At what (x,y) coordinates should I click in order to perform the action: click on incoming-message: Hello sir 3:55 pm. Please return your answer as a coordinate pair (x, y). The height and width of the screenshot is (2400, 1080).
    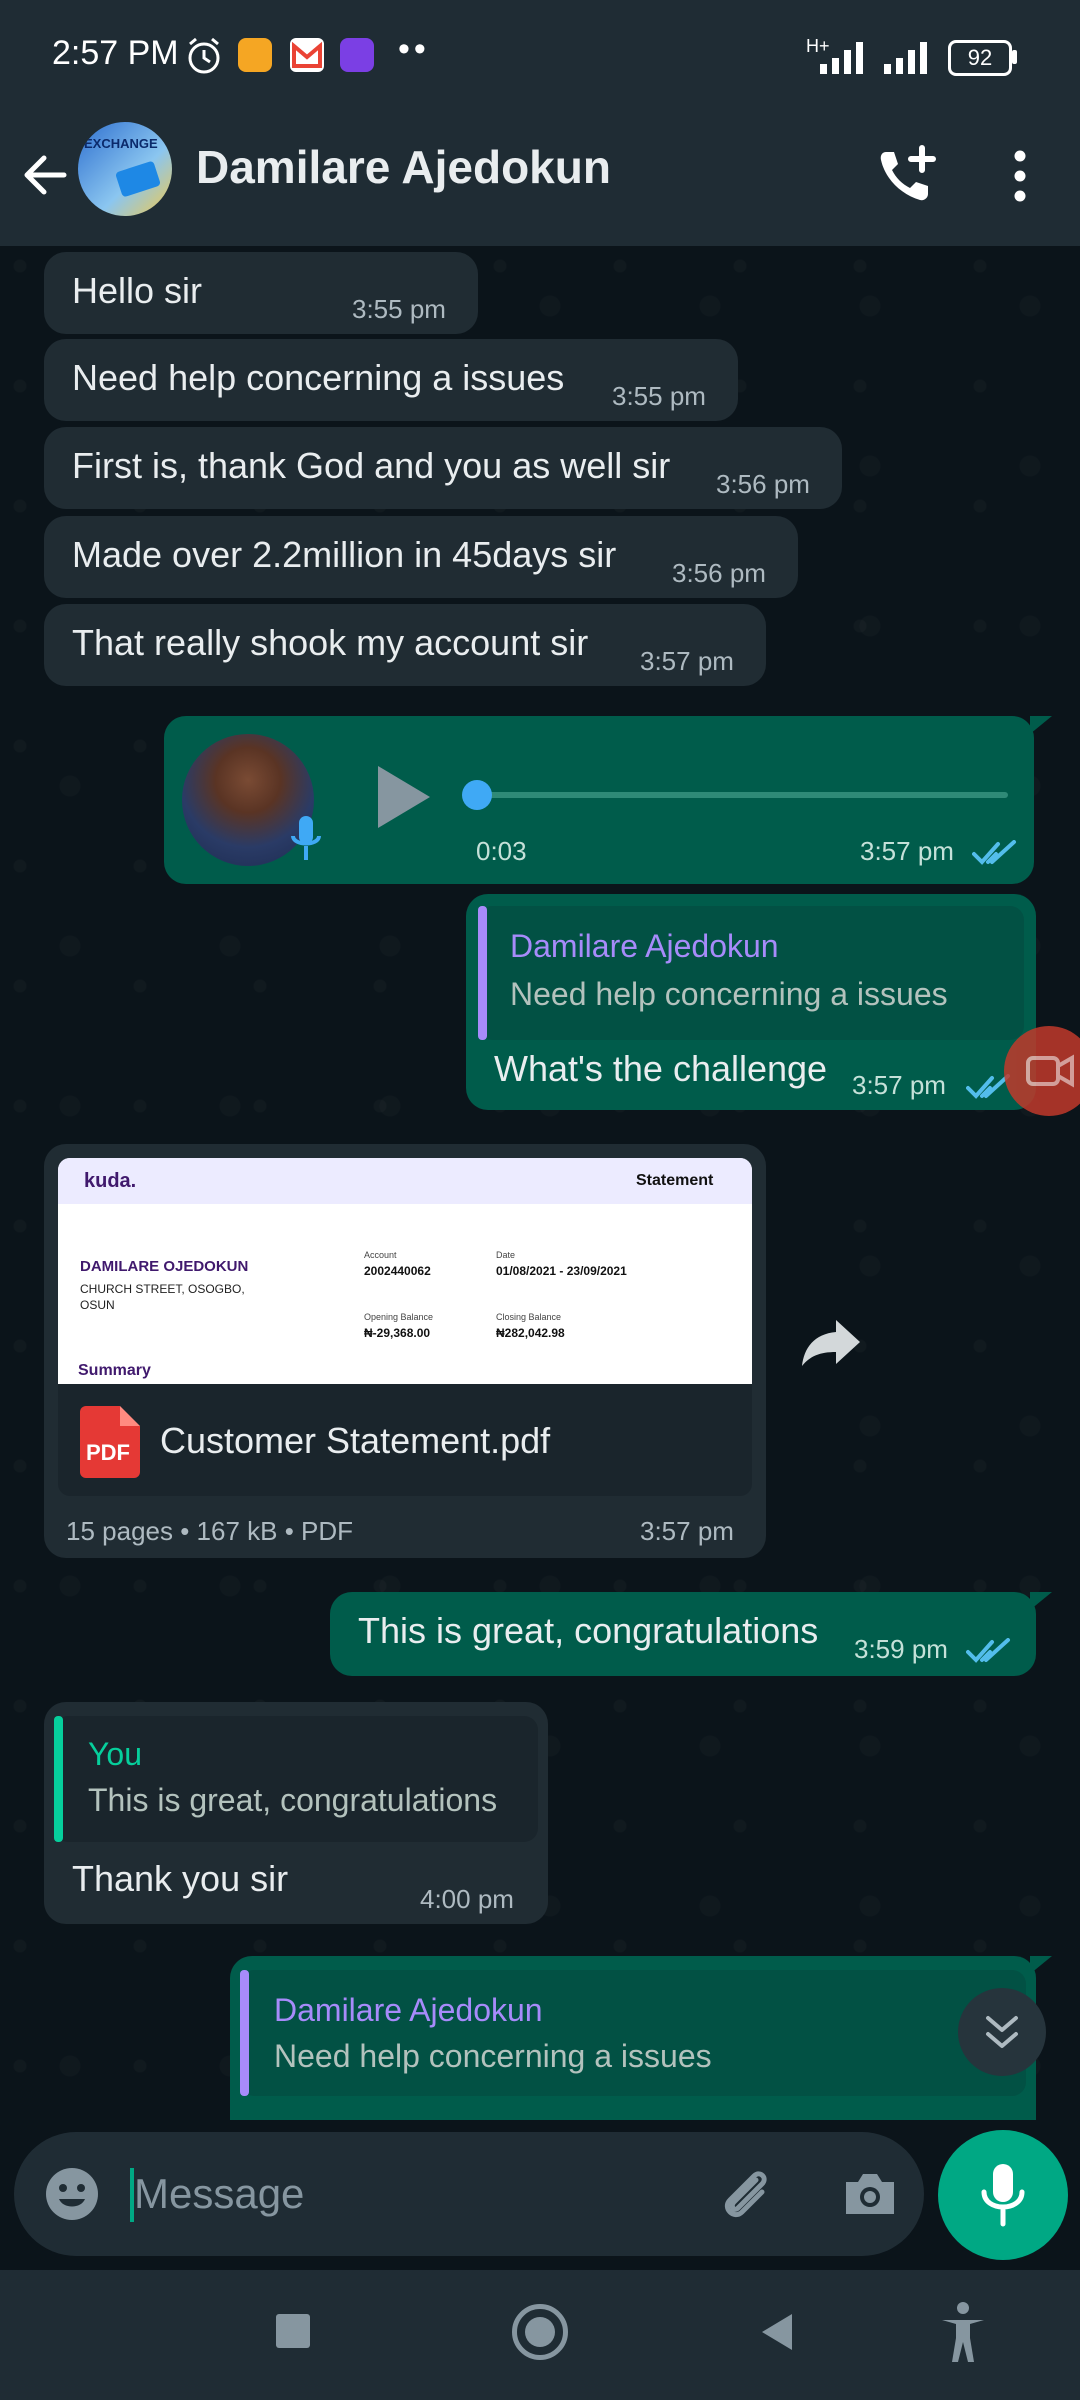
    Looking at the image, I should click on (261, 293).